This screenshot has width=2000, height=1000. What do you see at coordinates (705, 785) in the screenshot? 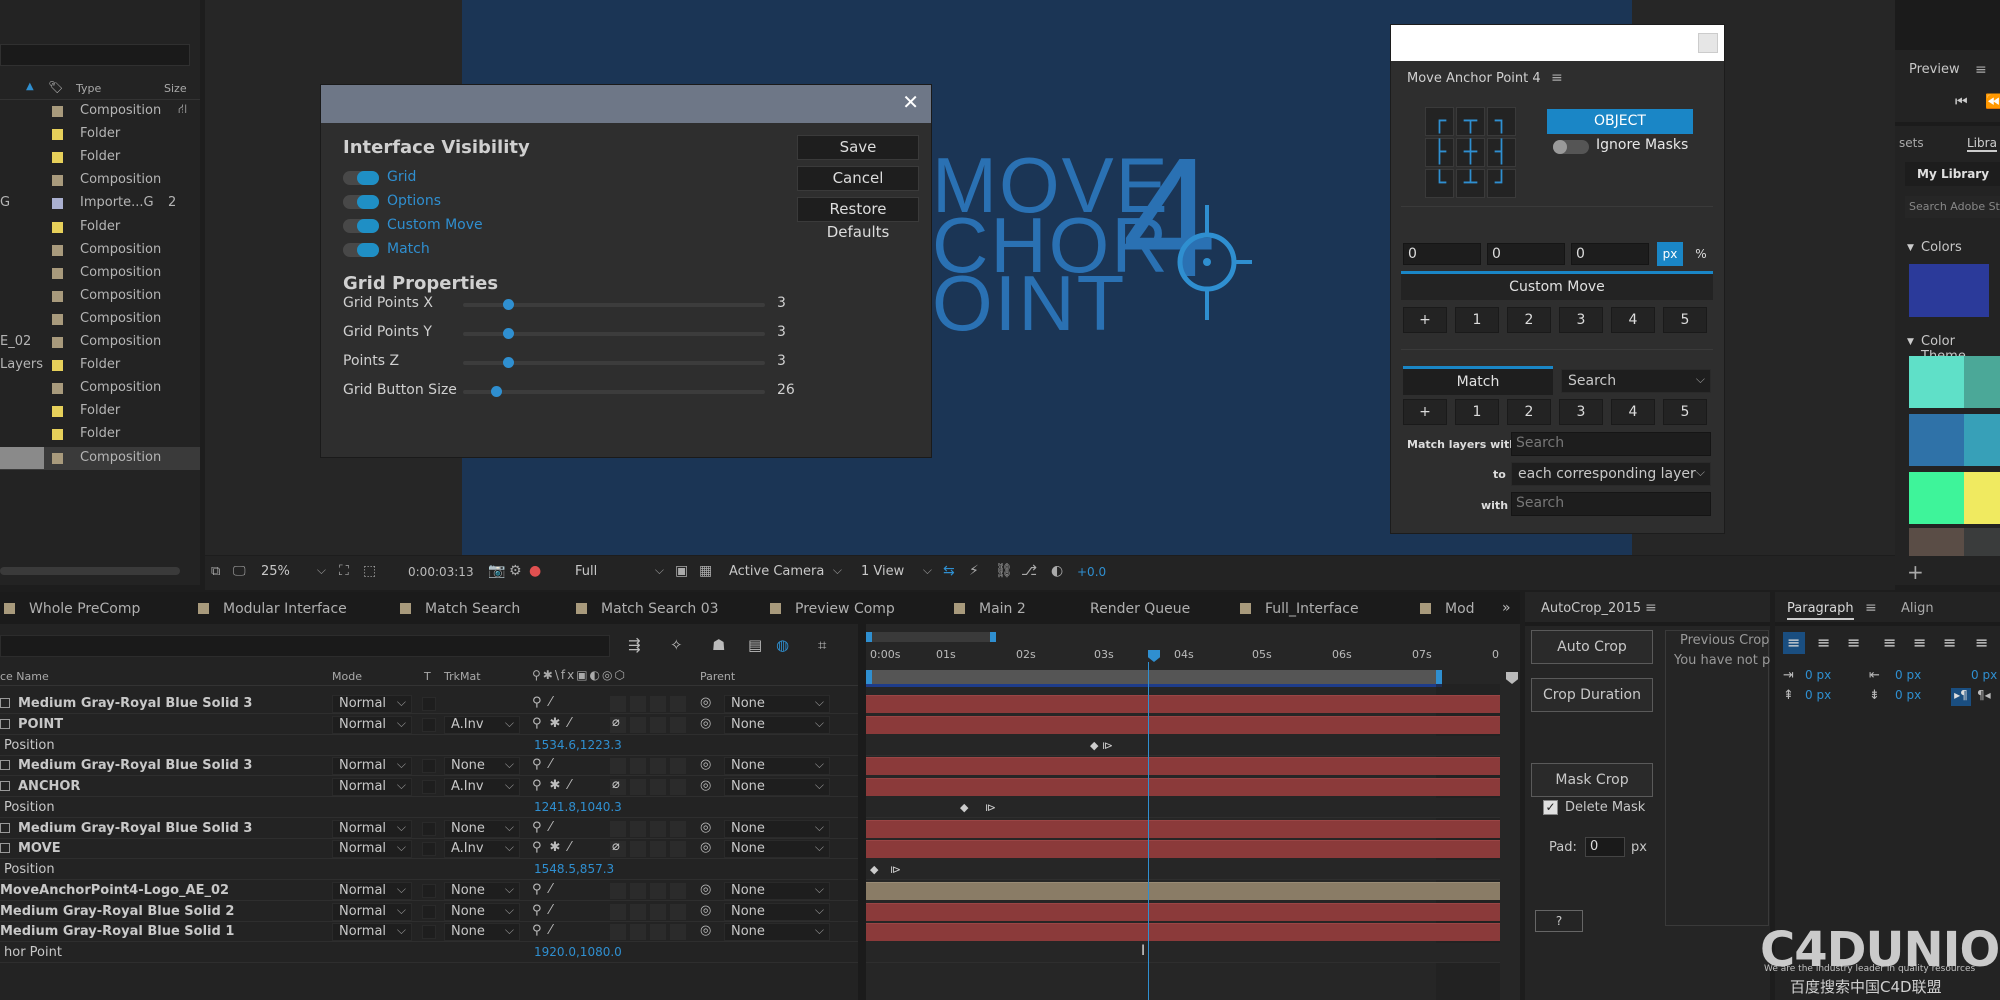
I see `pick-whip-icon: ◎` at bounding box center [705, 785].